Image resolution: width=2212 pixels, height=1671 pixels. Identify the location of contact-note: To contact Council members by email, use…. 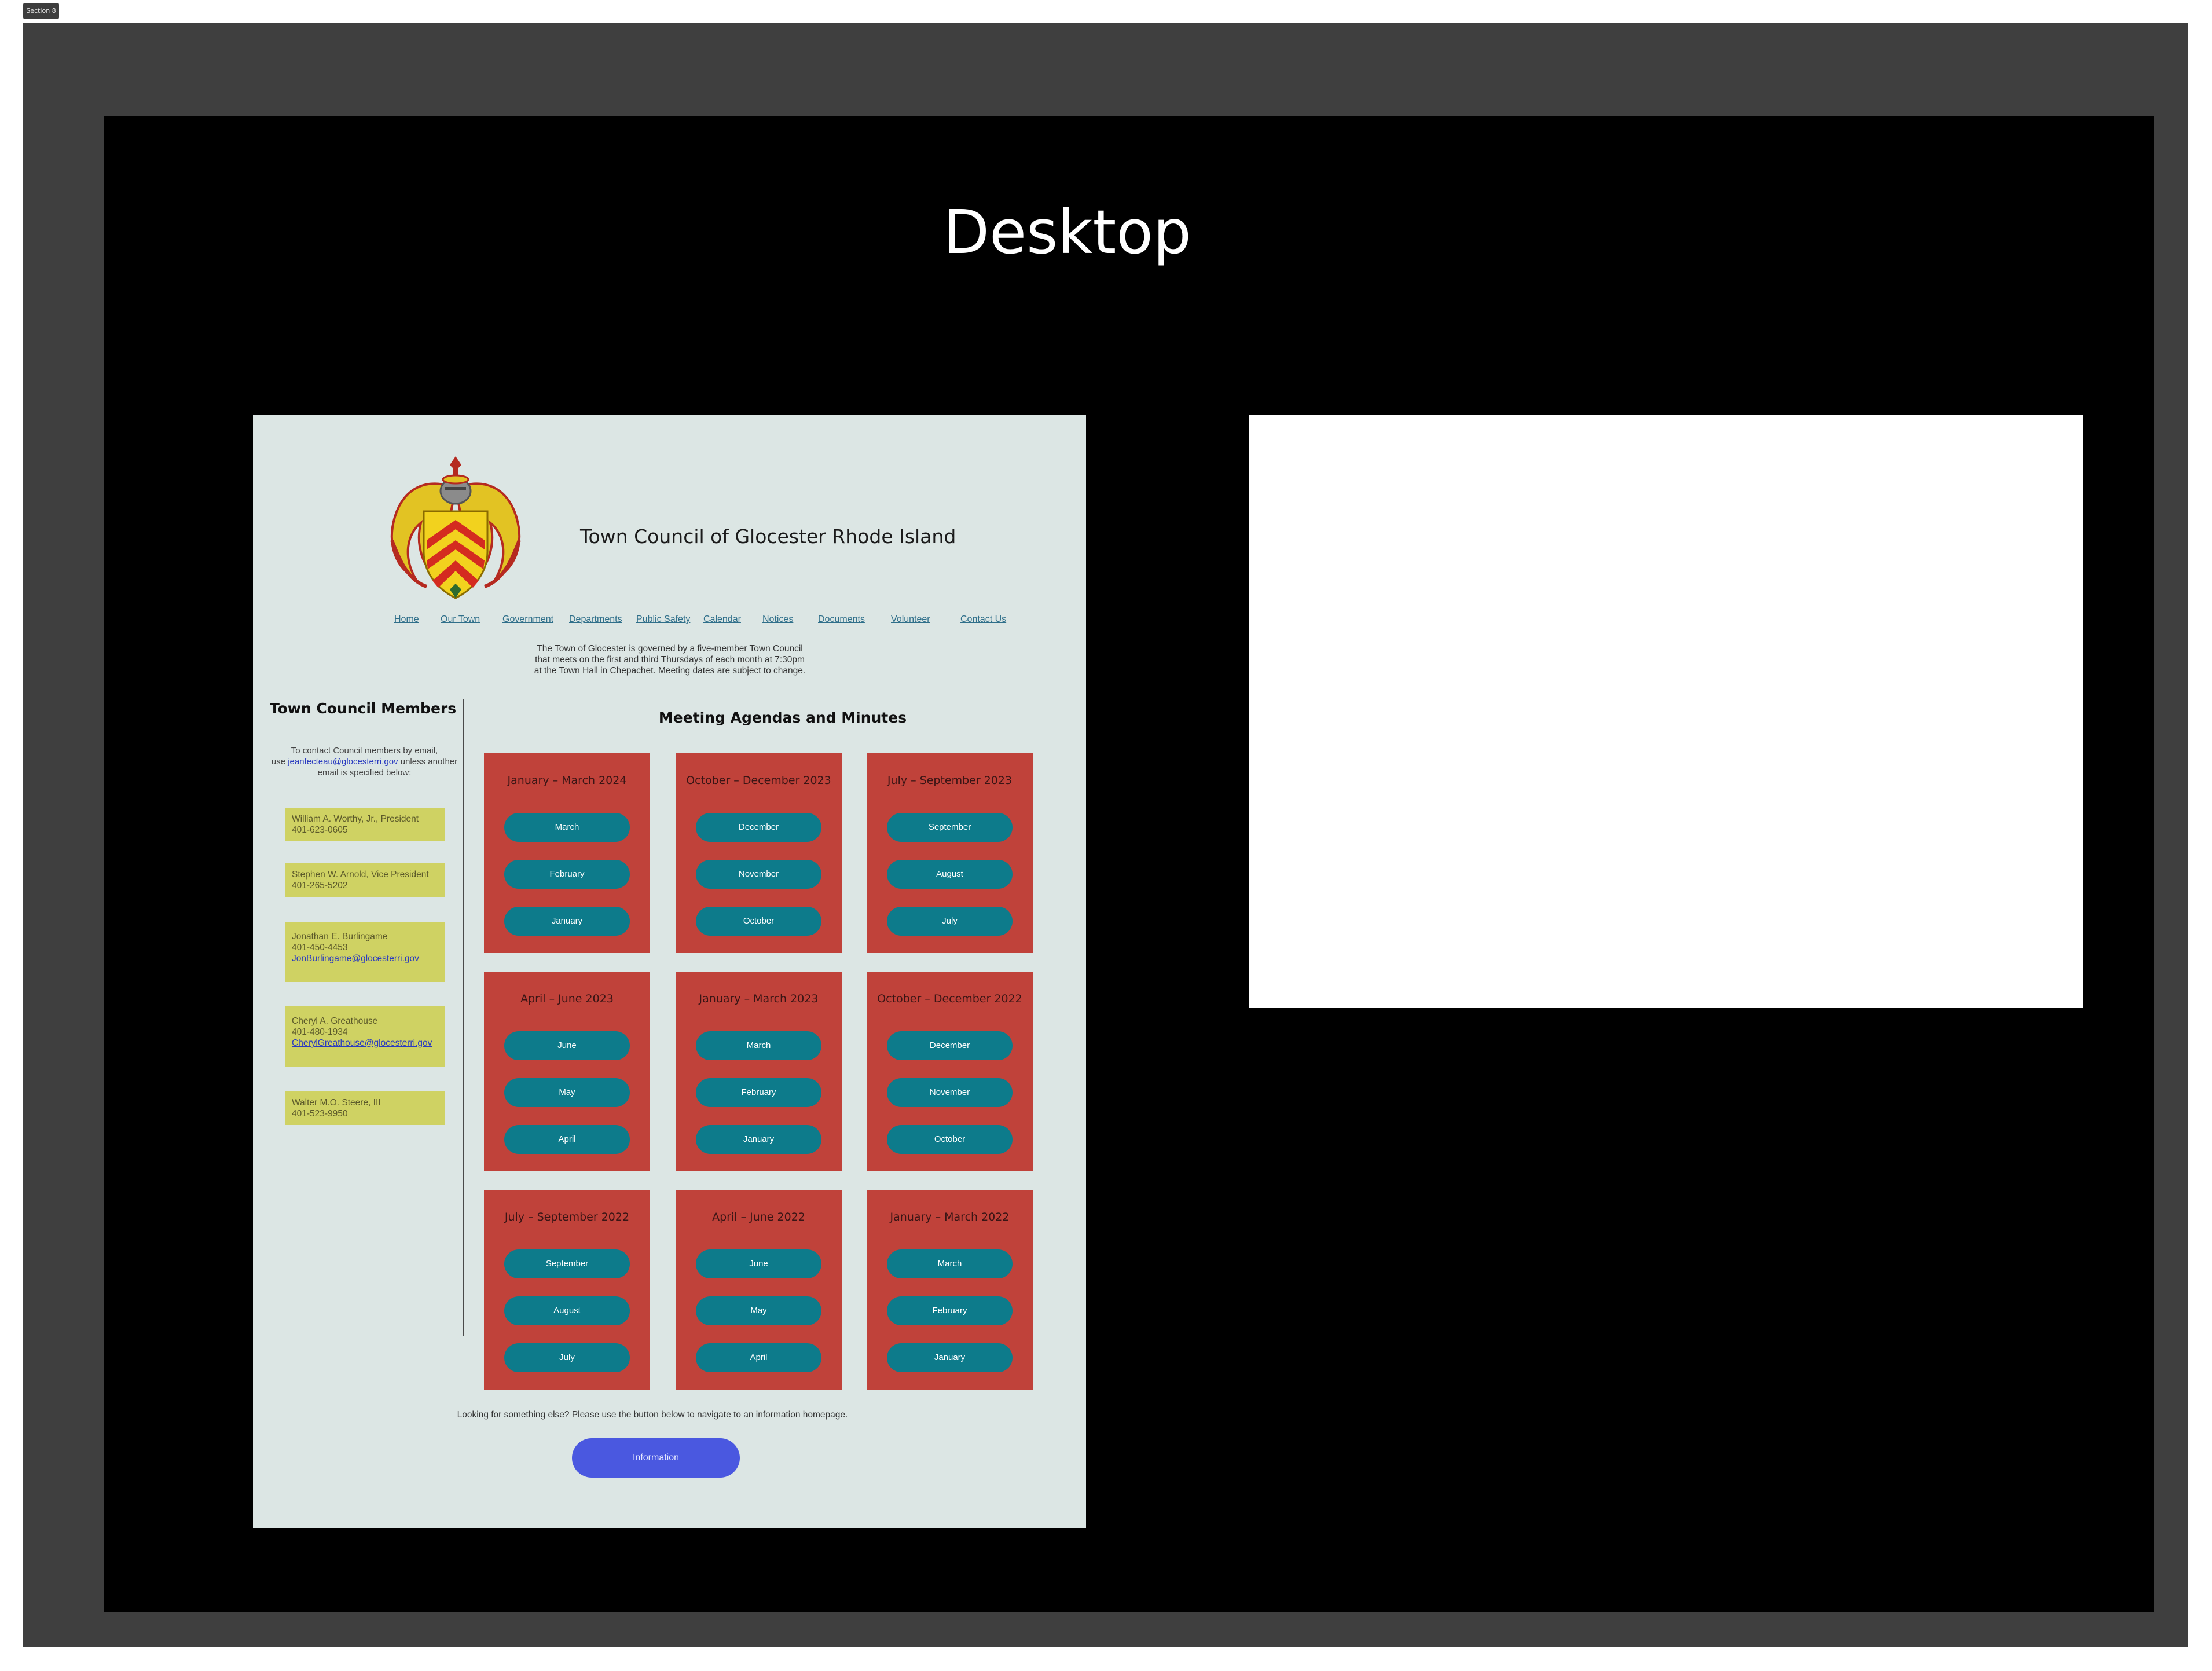
(364, 762).